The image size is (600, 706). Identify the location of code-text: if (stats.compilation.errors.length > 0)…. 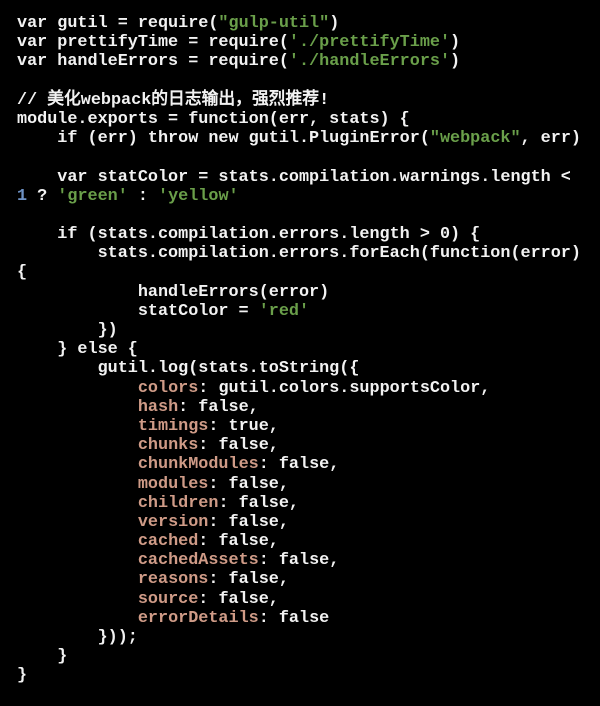
(249, 235).